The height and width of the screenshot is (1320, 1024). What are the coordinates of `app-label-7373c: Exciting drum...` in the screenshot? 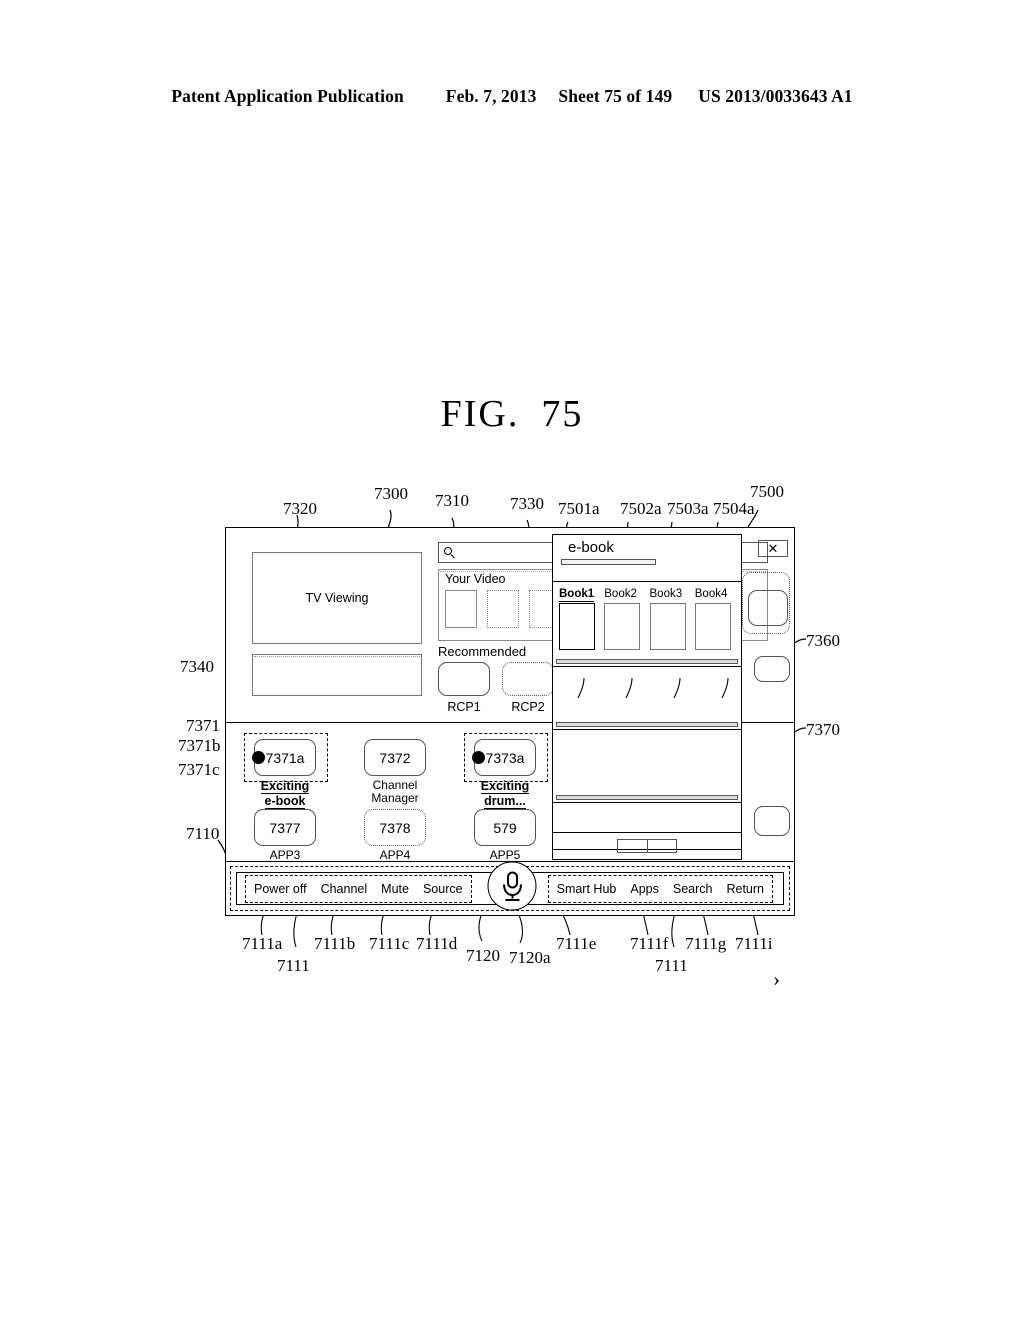 It's located at (505, 794).